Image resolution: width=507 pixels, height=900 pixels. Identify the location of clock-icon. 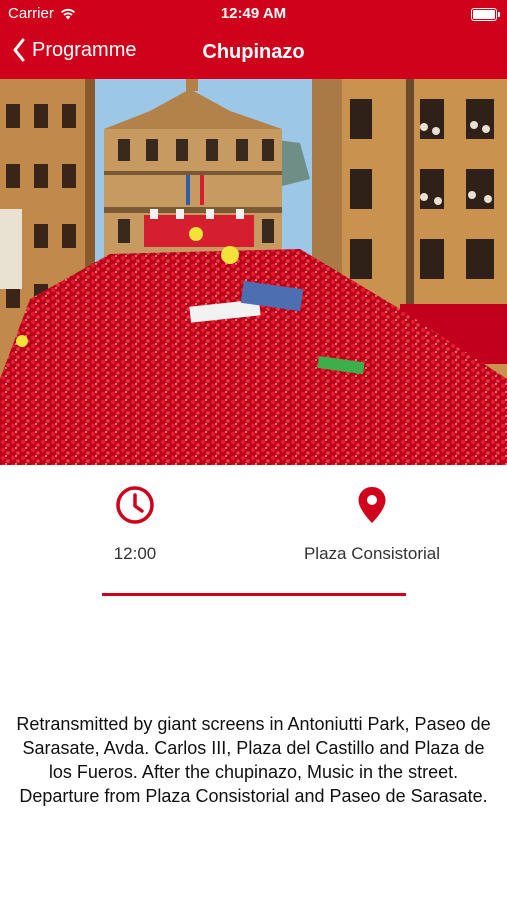
(135, 505).